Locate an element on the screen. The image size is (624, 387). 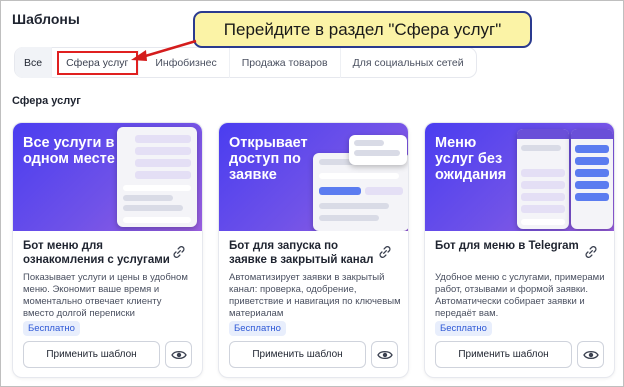
tab-services: Сфера услуг is located at coordinates (98, 62).